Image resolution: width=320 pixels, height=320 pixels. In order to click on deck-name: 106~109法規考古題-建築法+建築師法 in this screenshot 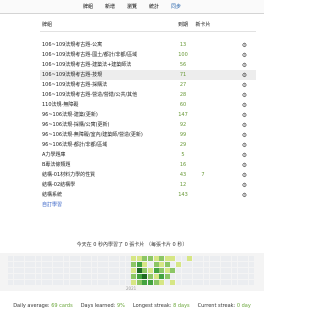, I will do `click(86, 65)`.